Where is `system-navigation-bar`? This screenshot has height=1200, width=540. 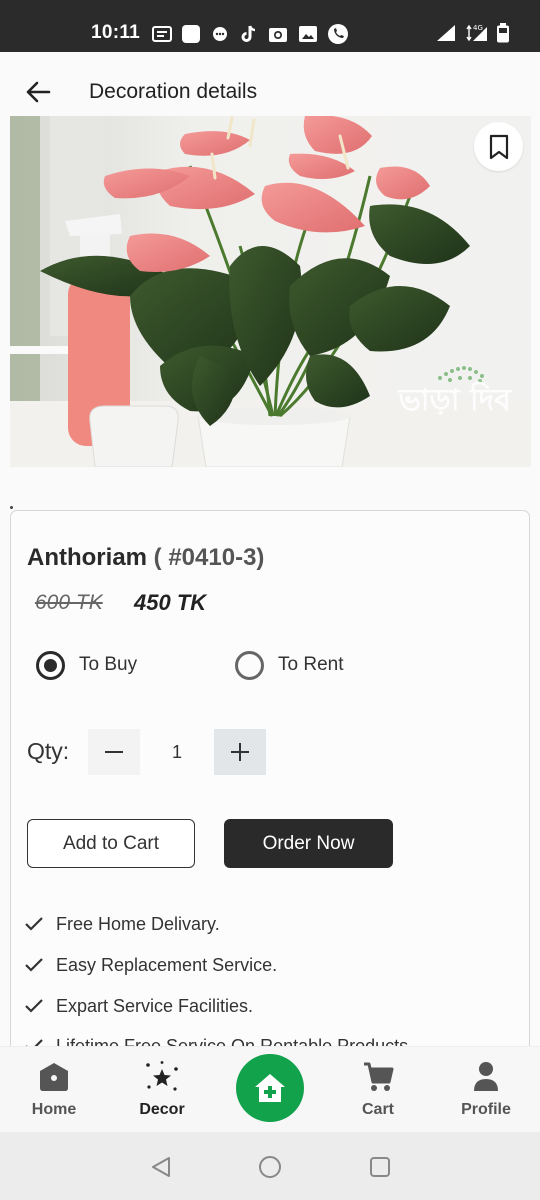 system-navigation-bar is located at coordinates (270, 1166).